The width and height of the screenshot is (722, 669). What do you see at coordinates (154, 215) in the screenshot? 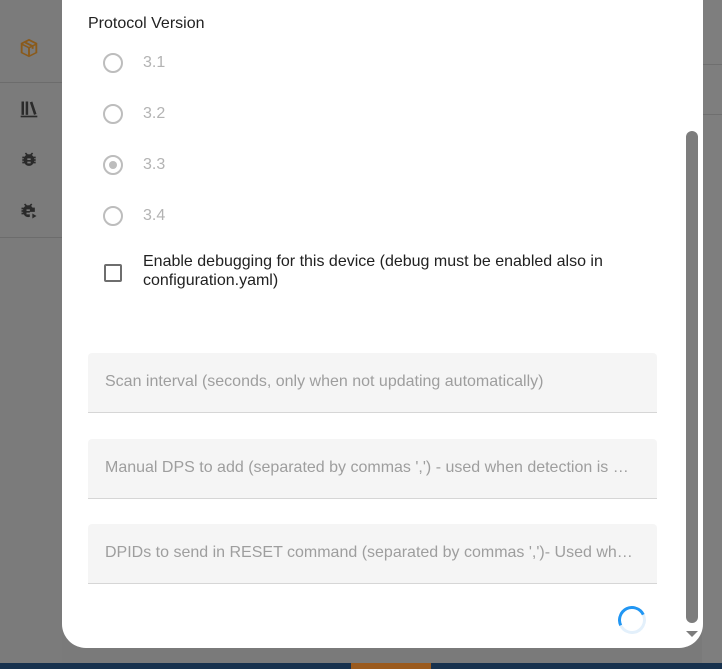
I see `radio-label: 3.4` at bounding box center [154, 215].